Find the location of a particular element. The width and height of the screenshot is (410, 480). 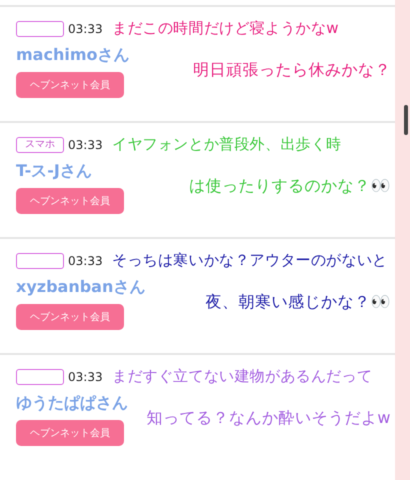

device-tag: スマホ is located at coordinates (40, 145).